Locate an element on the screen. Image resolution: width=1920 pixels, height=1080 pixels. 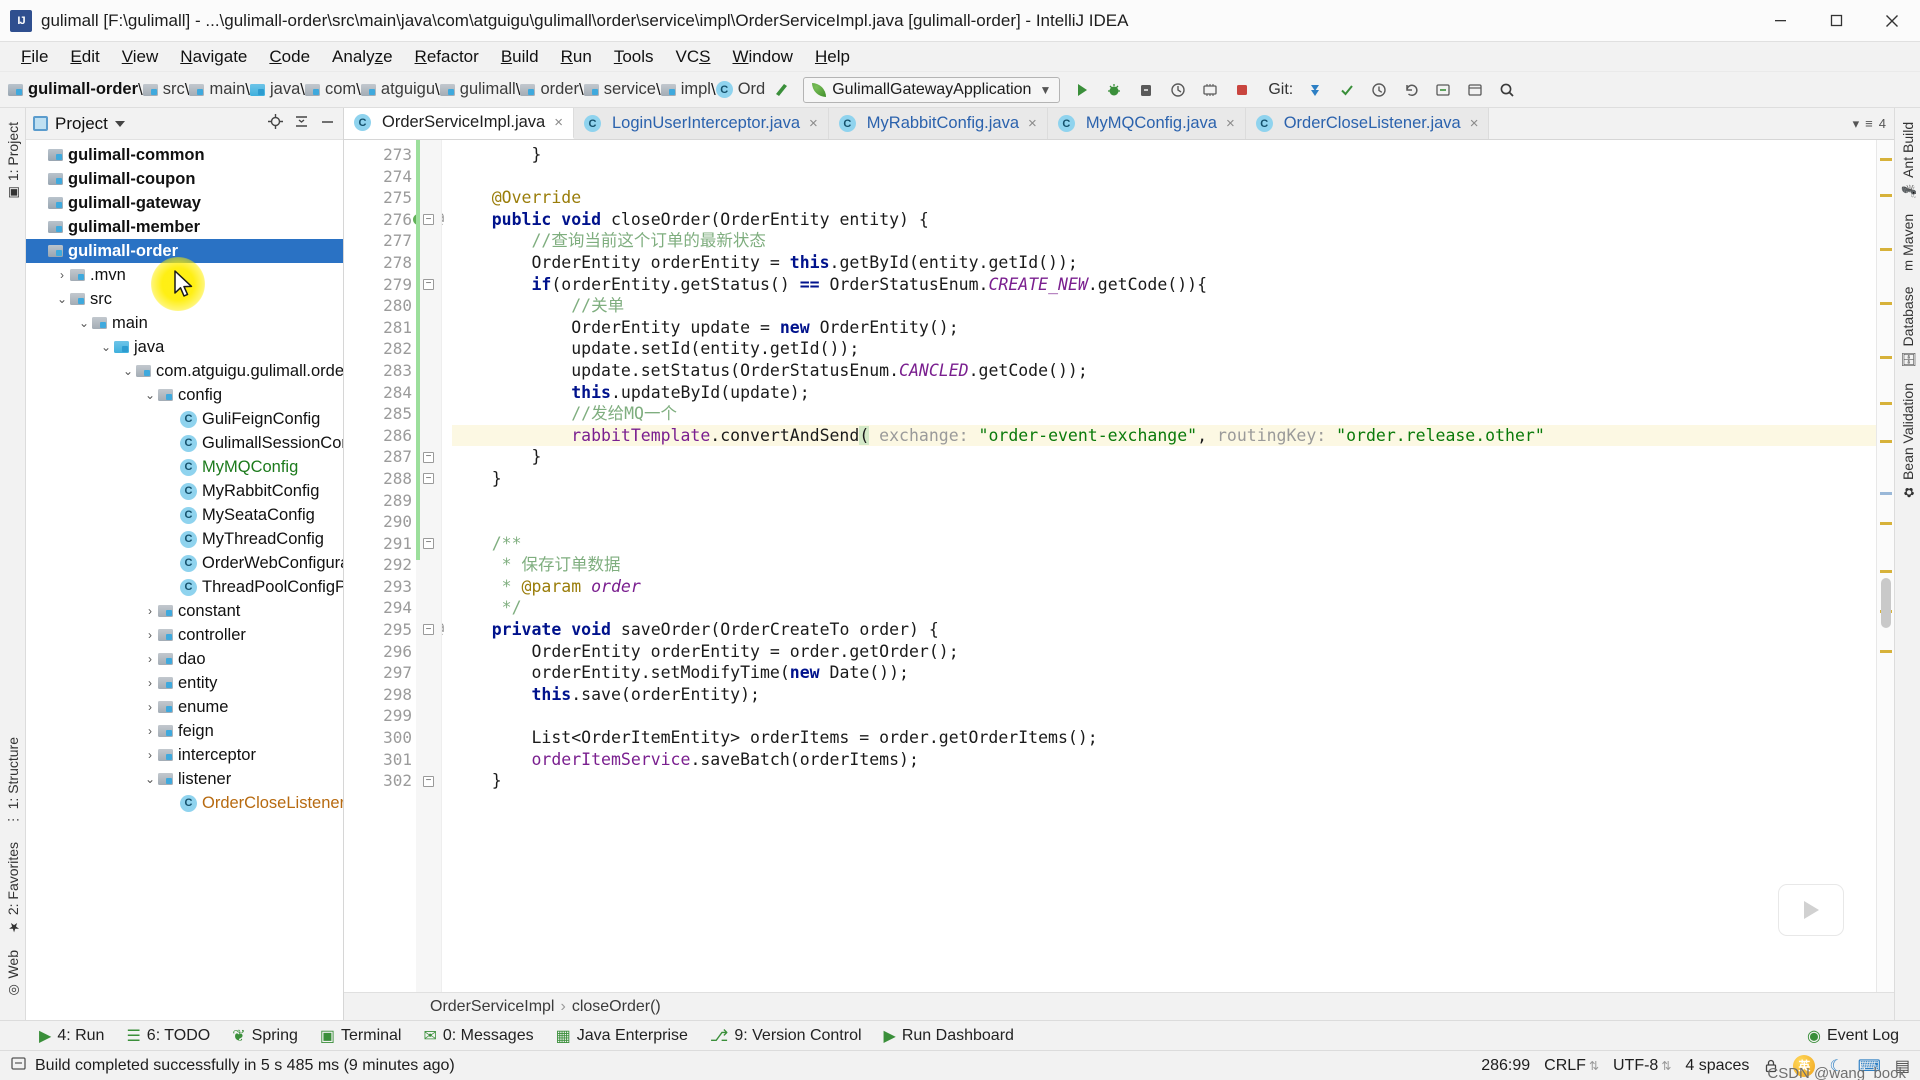
tree-item-gulimall-common: gulimall-common is located at coordinates (184, 155).